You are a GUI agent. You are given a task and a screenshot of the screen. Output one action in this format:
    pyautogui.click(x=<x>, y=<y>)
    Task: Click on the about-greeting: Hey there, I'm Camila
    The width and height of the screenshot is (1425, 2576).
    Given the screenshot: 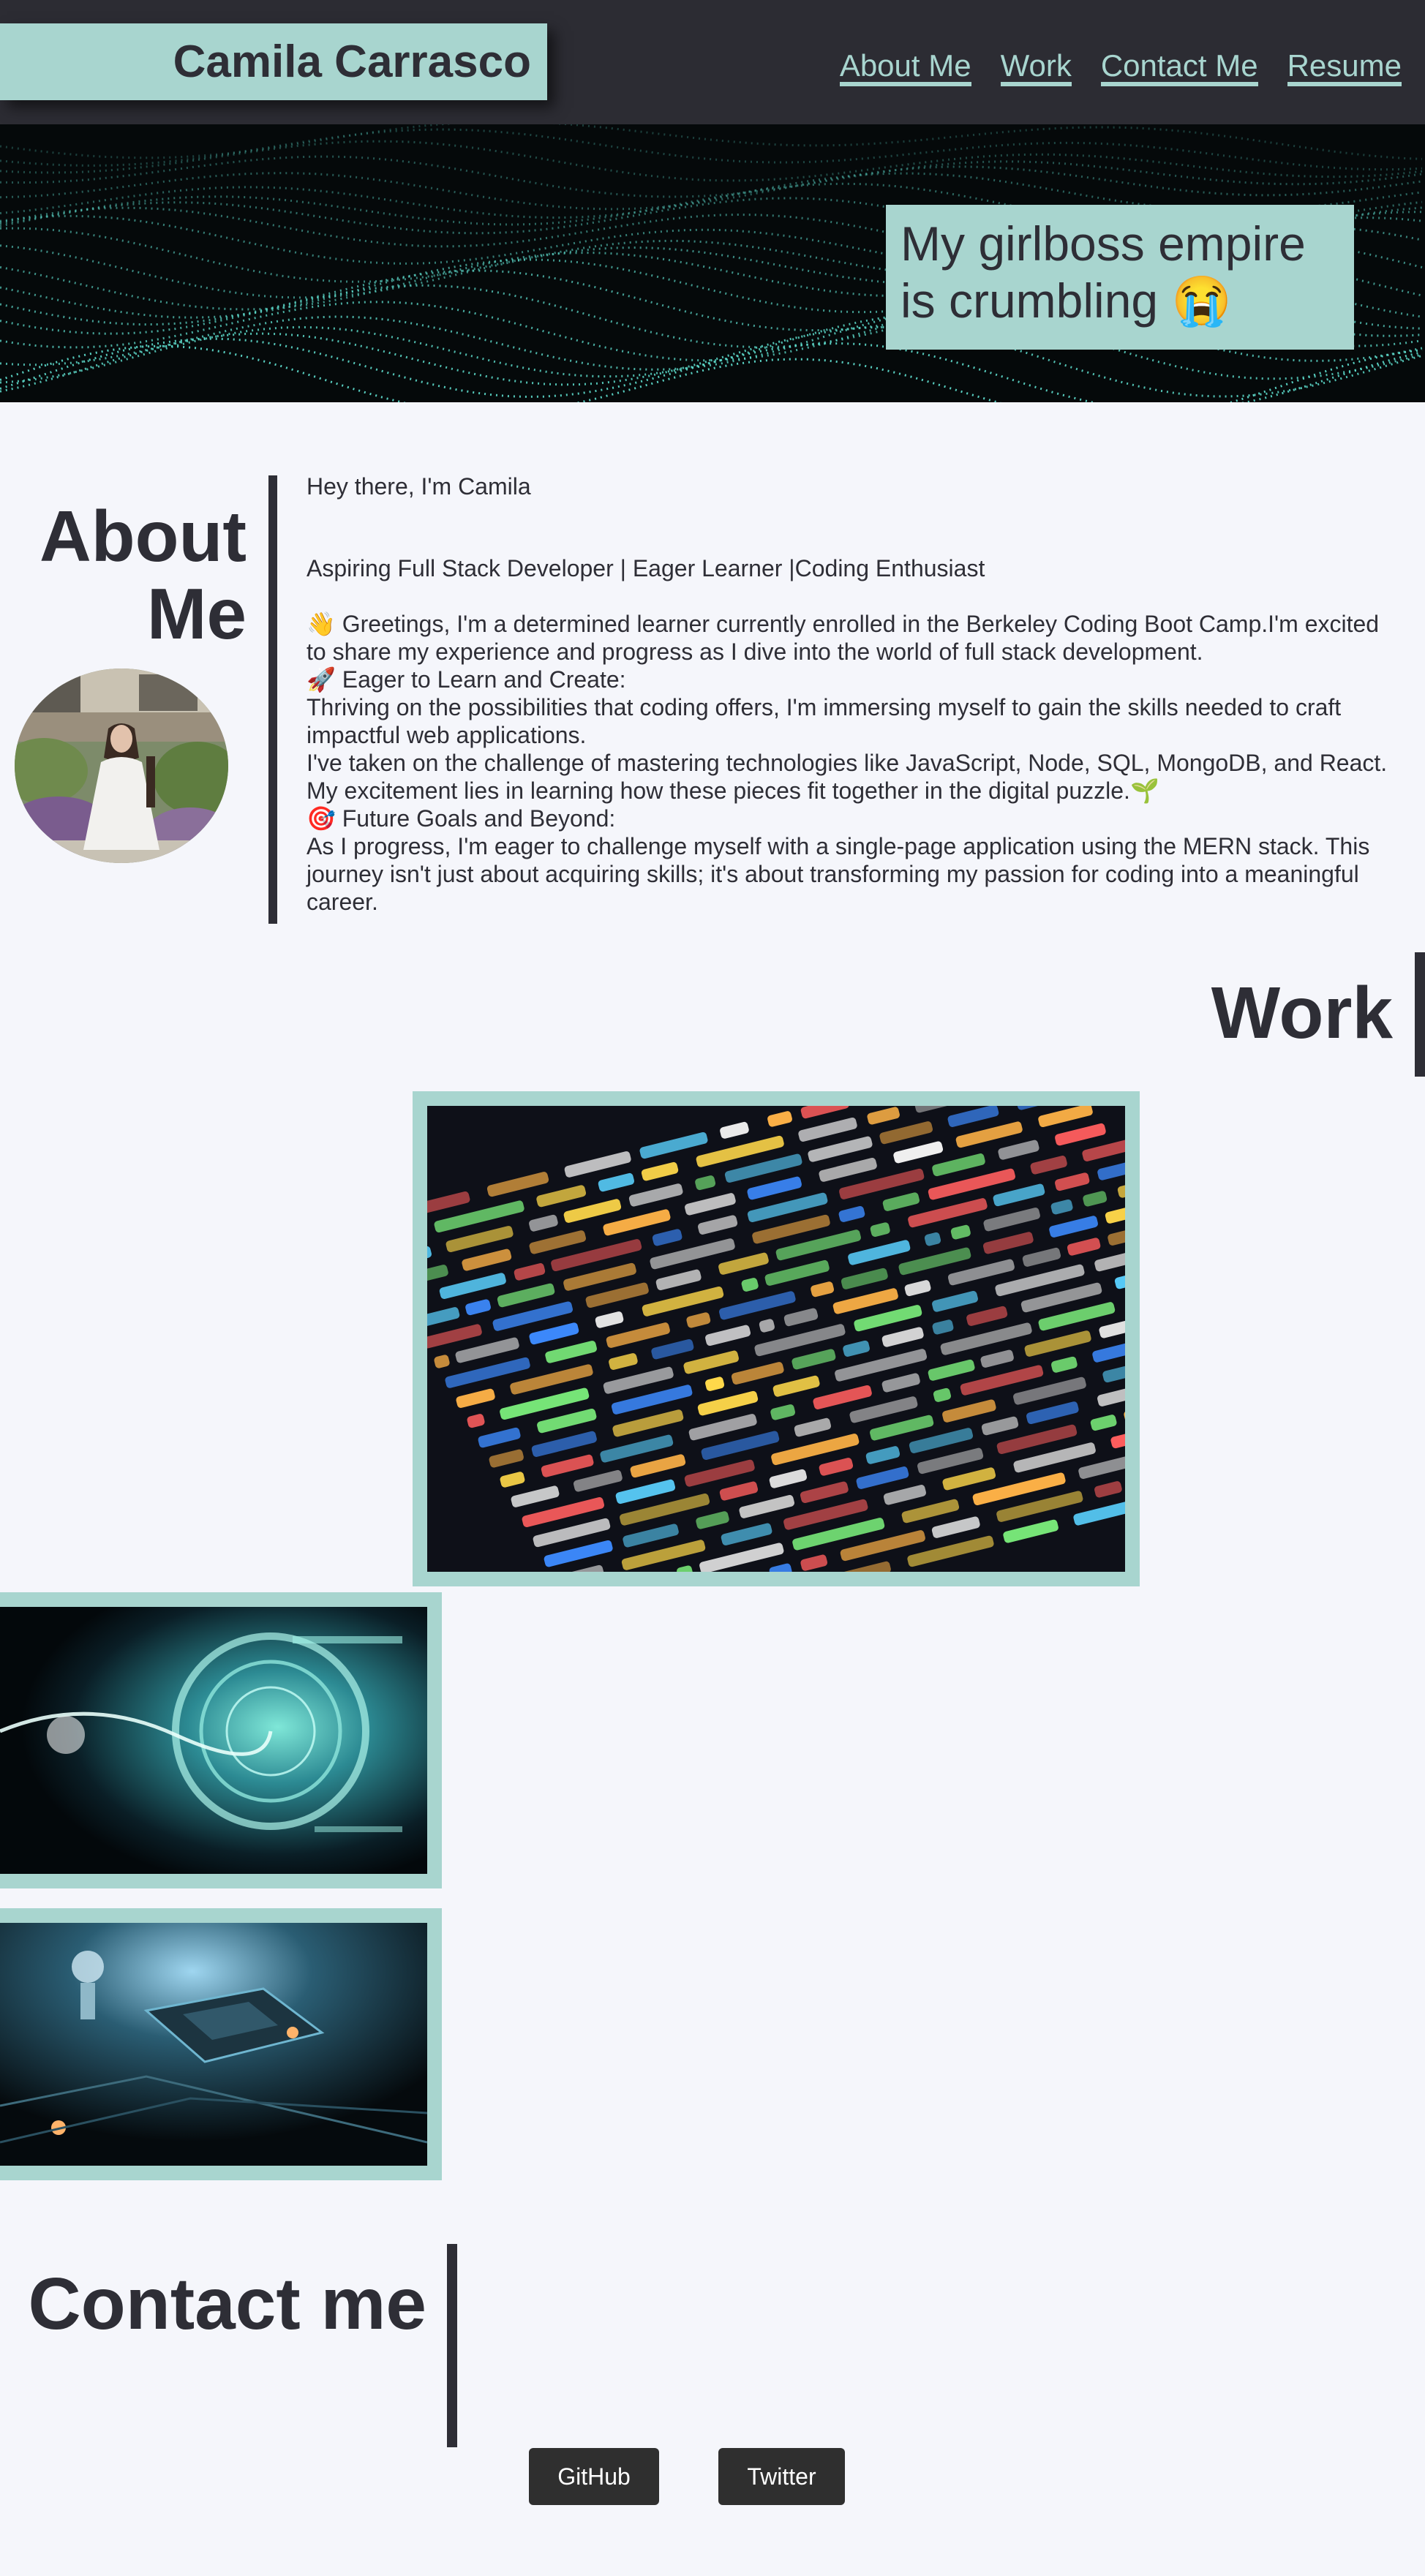 What is the action you would take?
    pyautogui.click(x=419, y=486)
    